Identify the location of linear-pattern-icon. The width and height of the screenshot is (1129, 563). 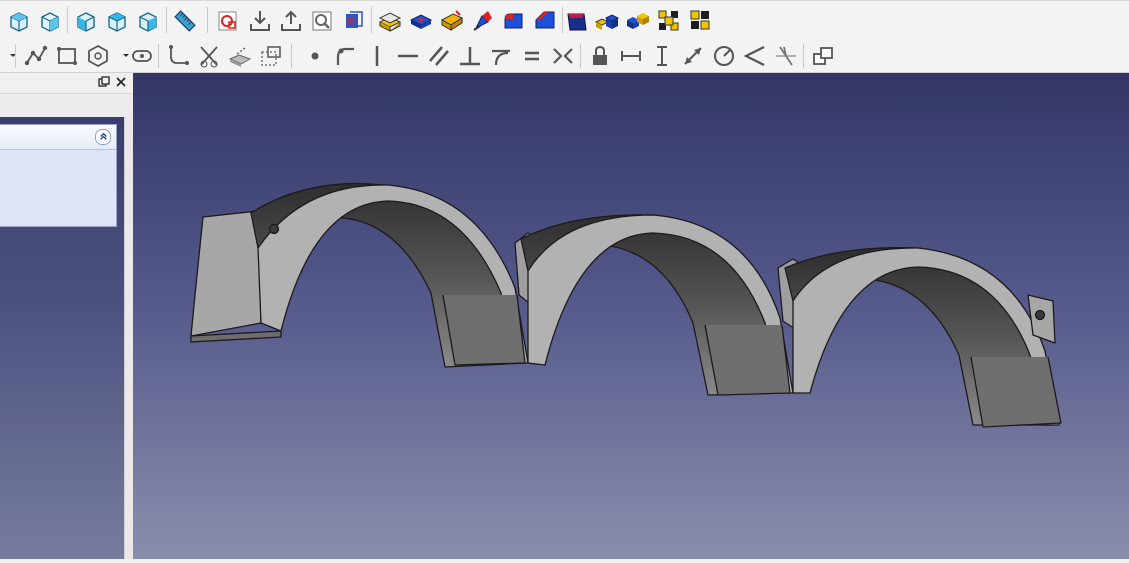
(638, 21).